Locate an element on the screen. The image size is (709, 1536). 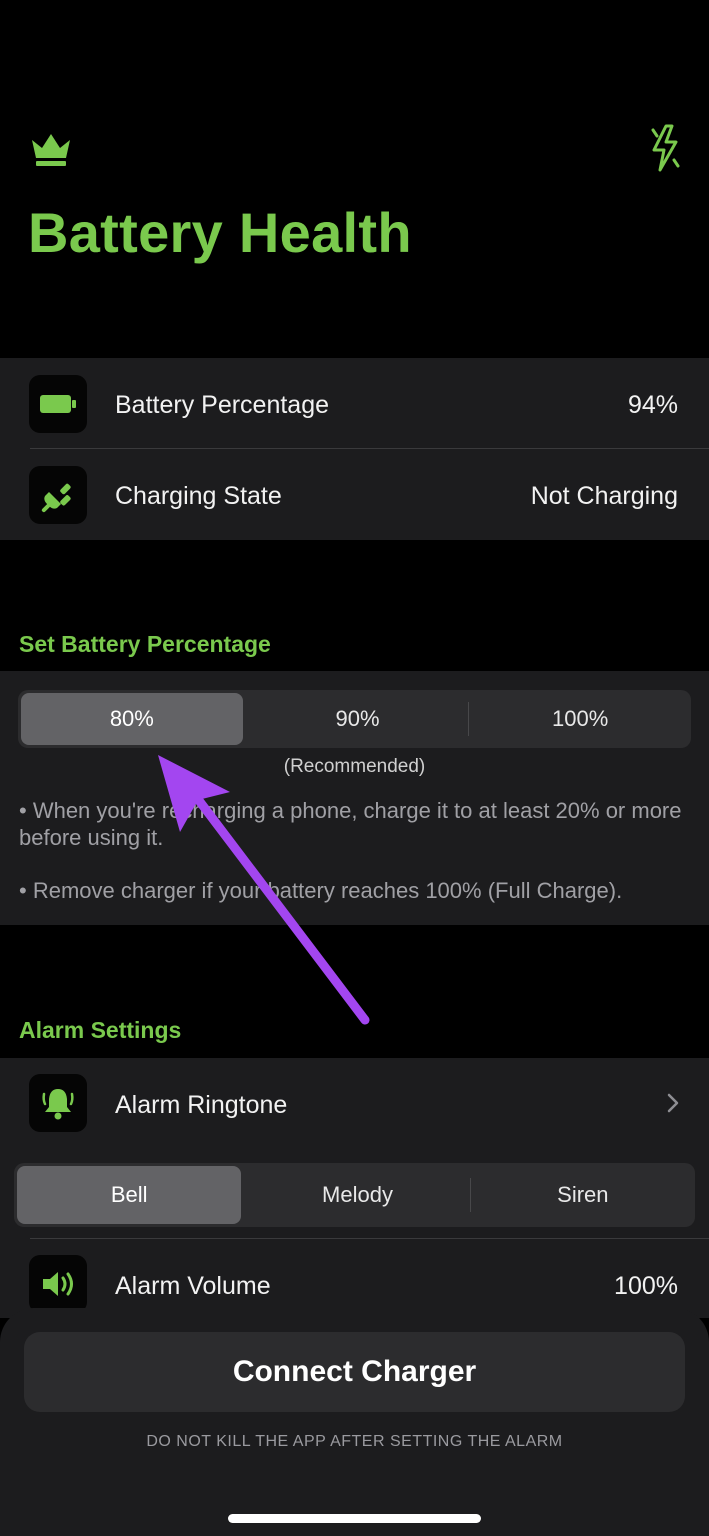
option-100: 100% is located at coordinates (580, 719).